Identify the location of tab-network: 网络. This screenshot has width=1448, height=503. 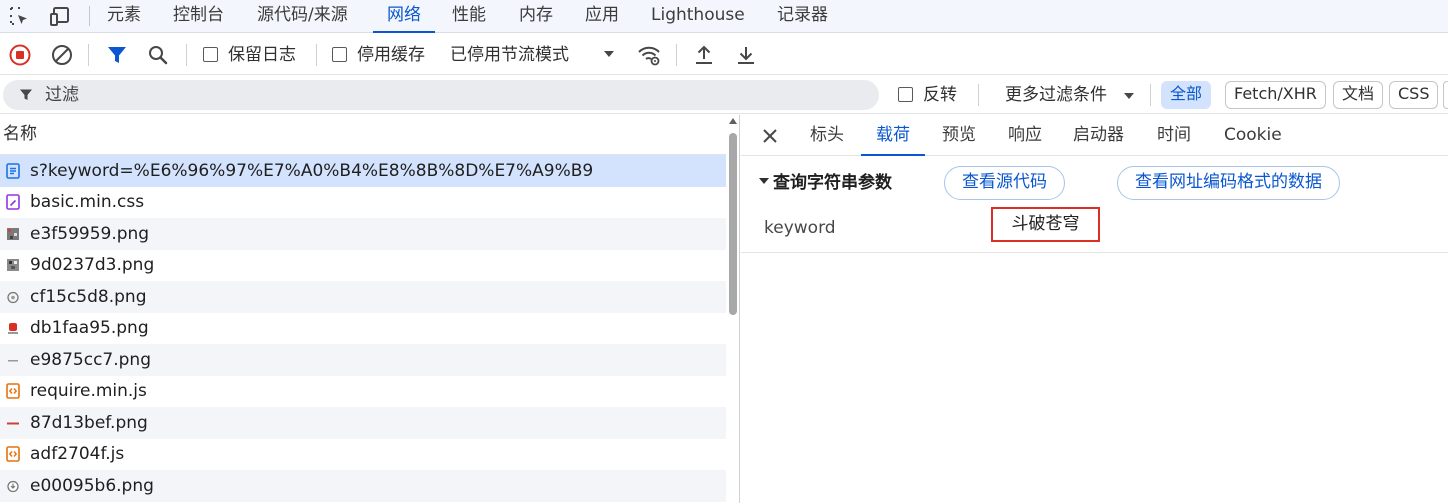
(404, 16).